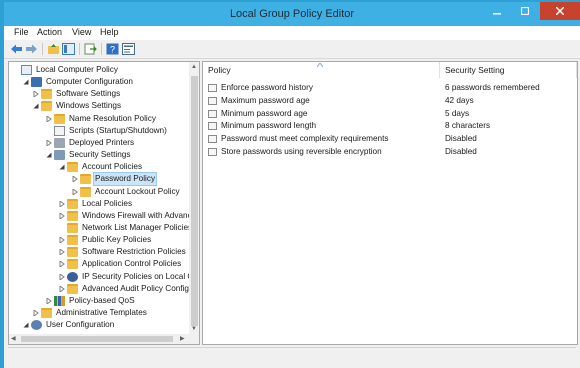 Image resolution: width=580 pixels, height=368 pixels. What do you see at coordinates (101, 312) in the screenshot?
I see `tree-item-label: Administrative Templates` at bounding box center [101, 312].